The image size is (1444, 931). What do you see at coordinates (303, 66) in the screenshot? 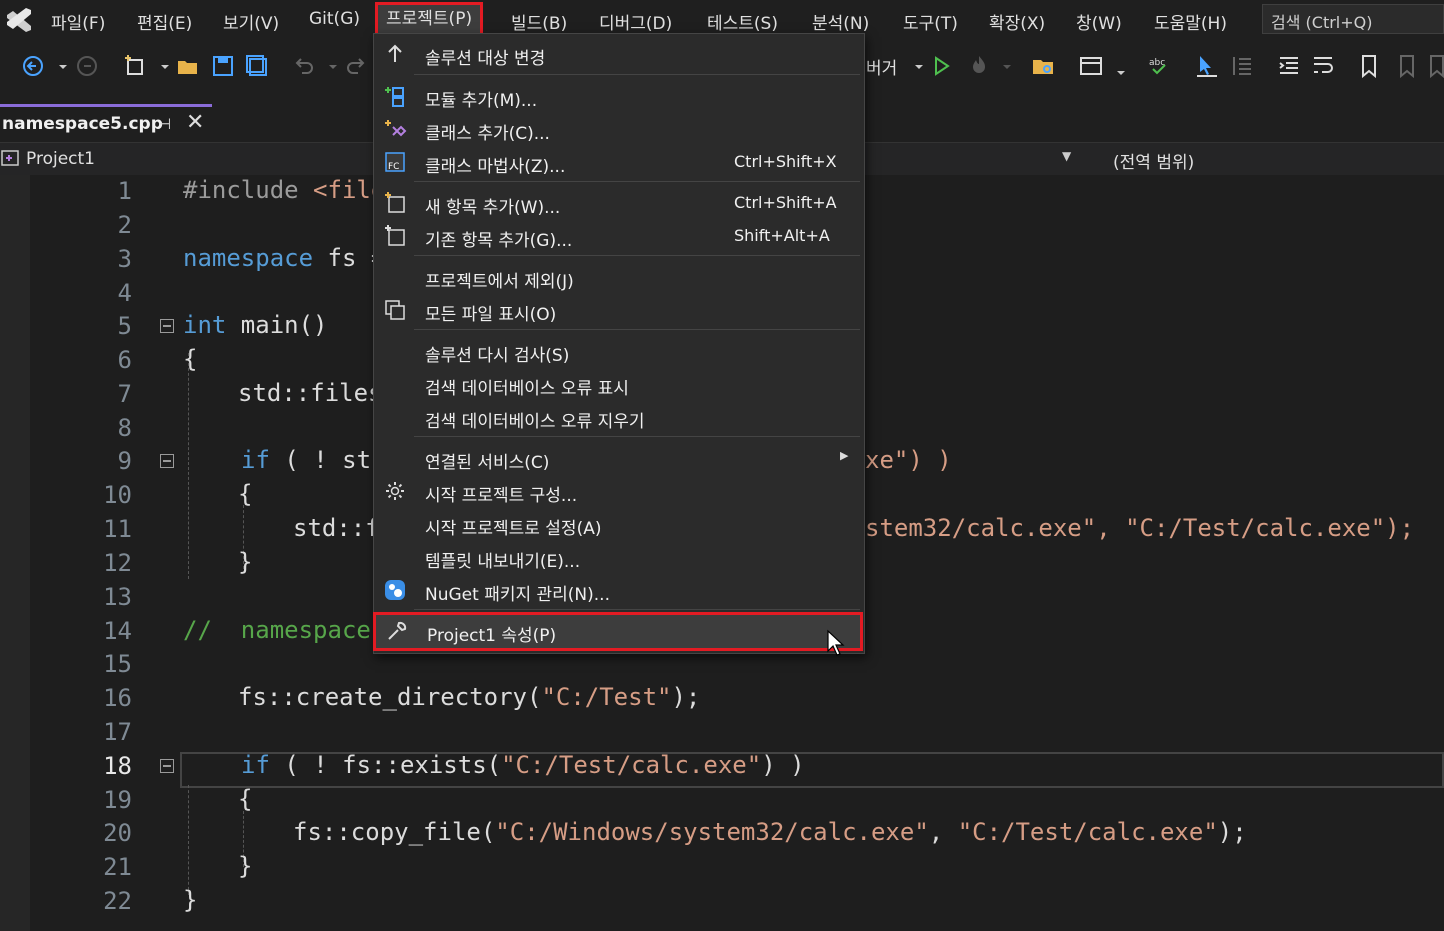
I see `undo-icon` at bounding box center [303, 66].